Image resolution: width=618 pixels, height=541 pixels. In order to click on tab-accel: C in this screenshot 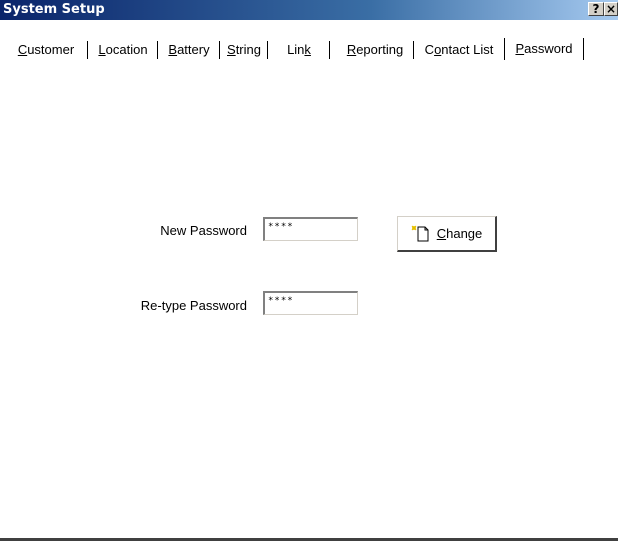, I will do `click(22, 49)`.